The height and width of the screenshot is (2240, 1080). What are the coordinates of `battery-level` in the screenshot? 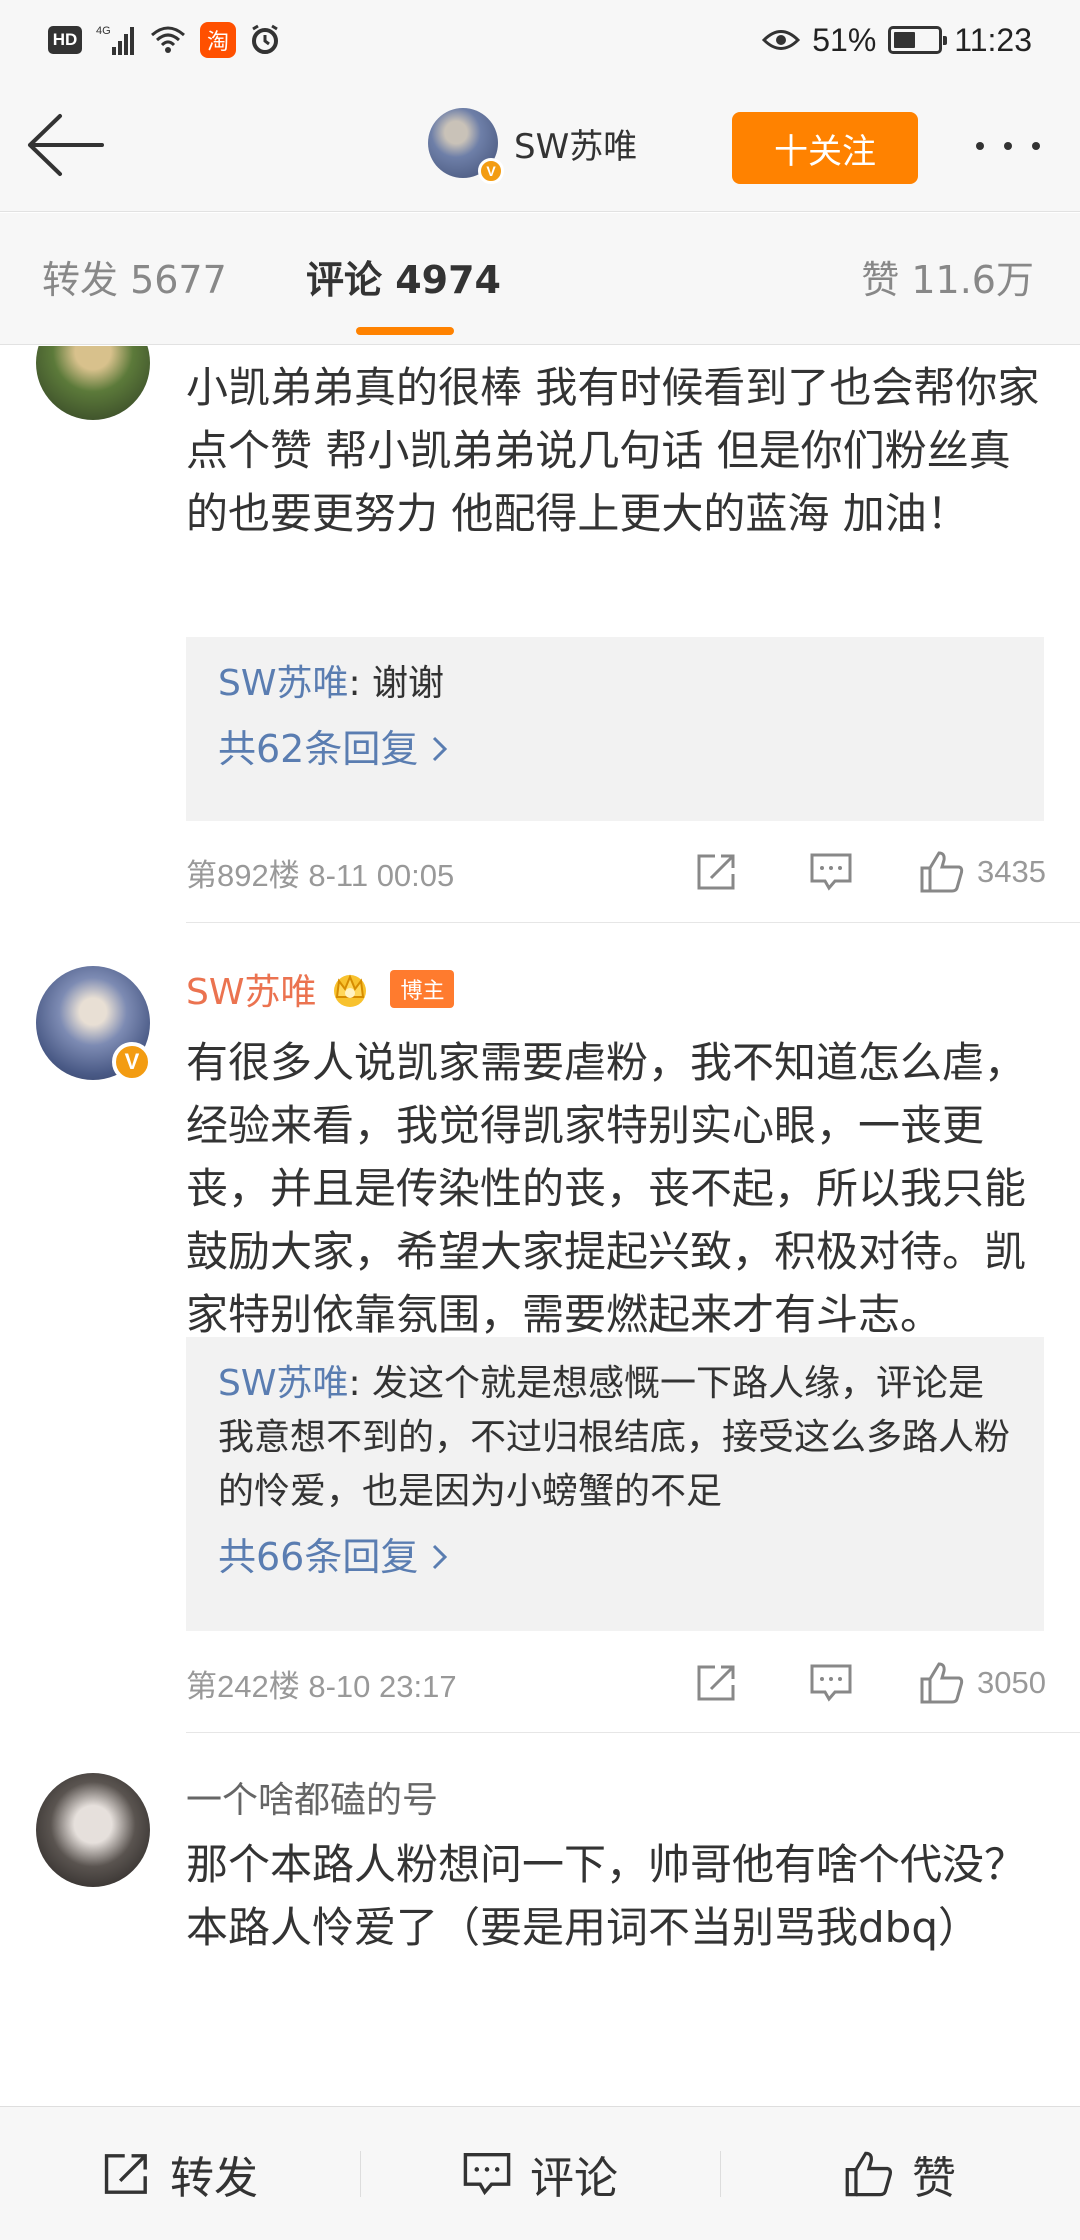 It's located at (905, 40).